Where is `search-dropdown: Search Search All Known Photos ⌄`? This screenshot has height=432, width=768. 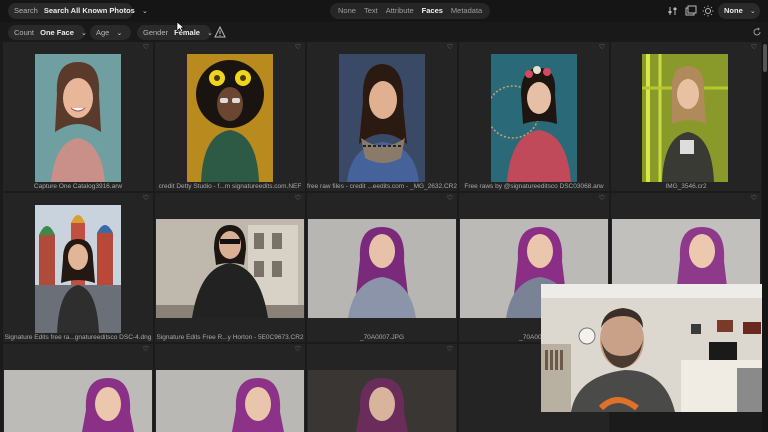 search-dropdown: Search Search All Known Photos ⌄ is located at coordinates (78, 11).